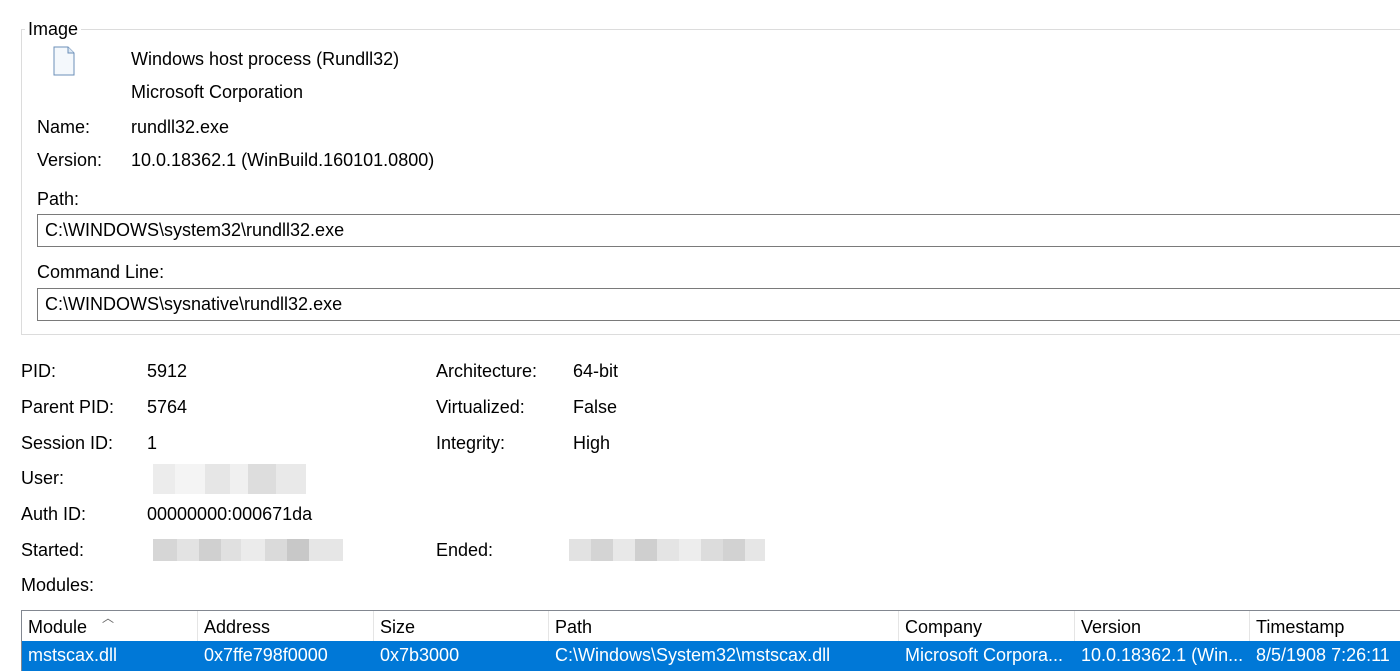  Describe the element at coordinates (53, 29) in the screenshot. I see `image-group-legend: Image` at that location.